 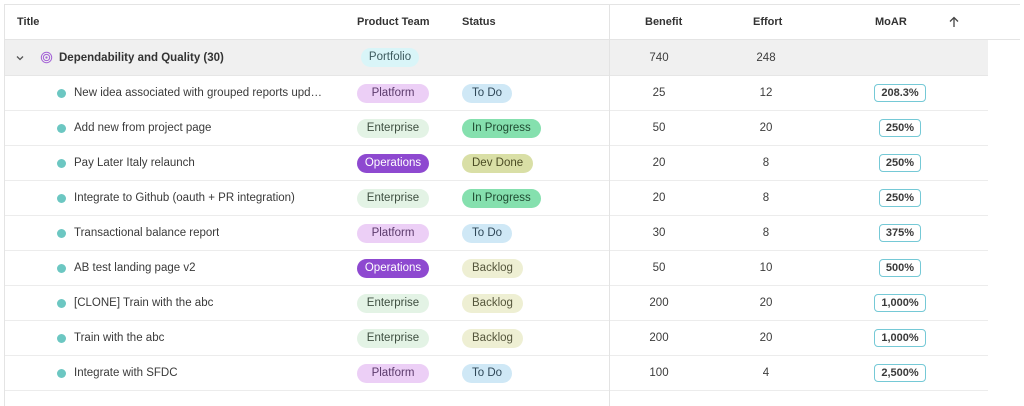 What do you see at coordinates (141, 57) in the screenshot?
I see `group-title: Dependability and Quality (30)` at bounding box center [141, 57].